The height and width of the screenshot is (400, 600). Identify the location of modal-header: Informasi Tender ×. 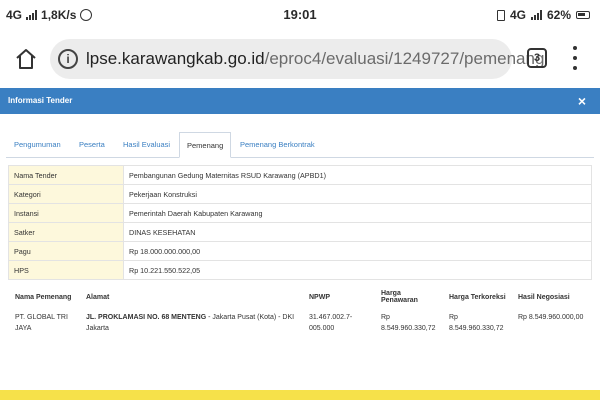
(300, 101).